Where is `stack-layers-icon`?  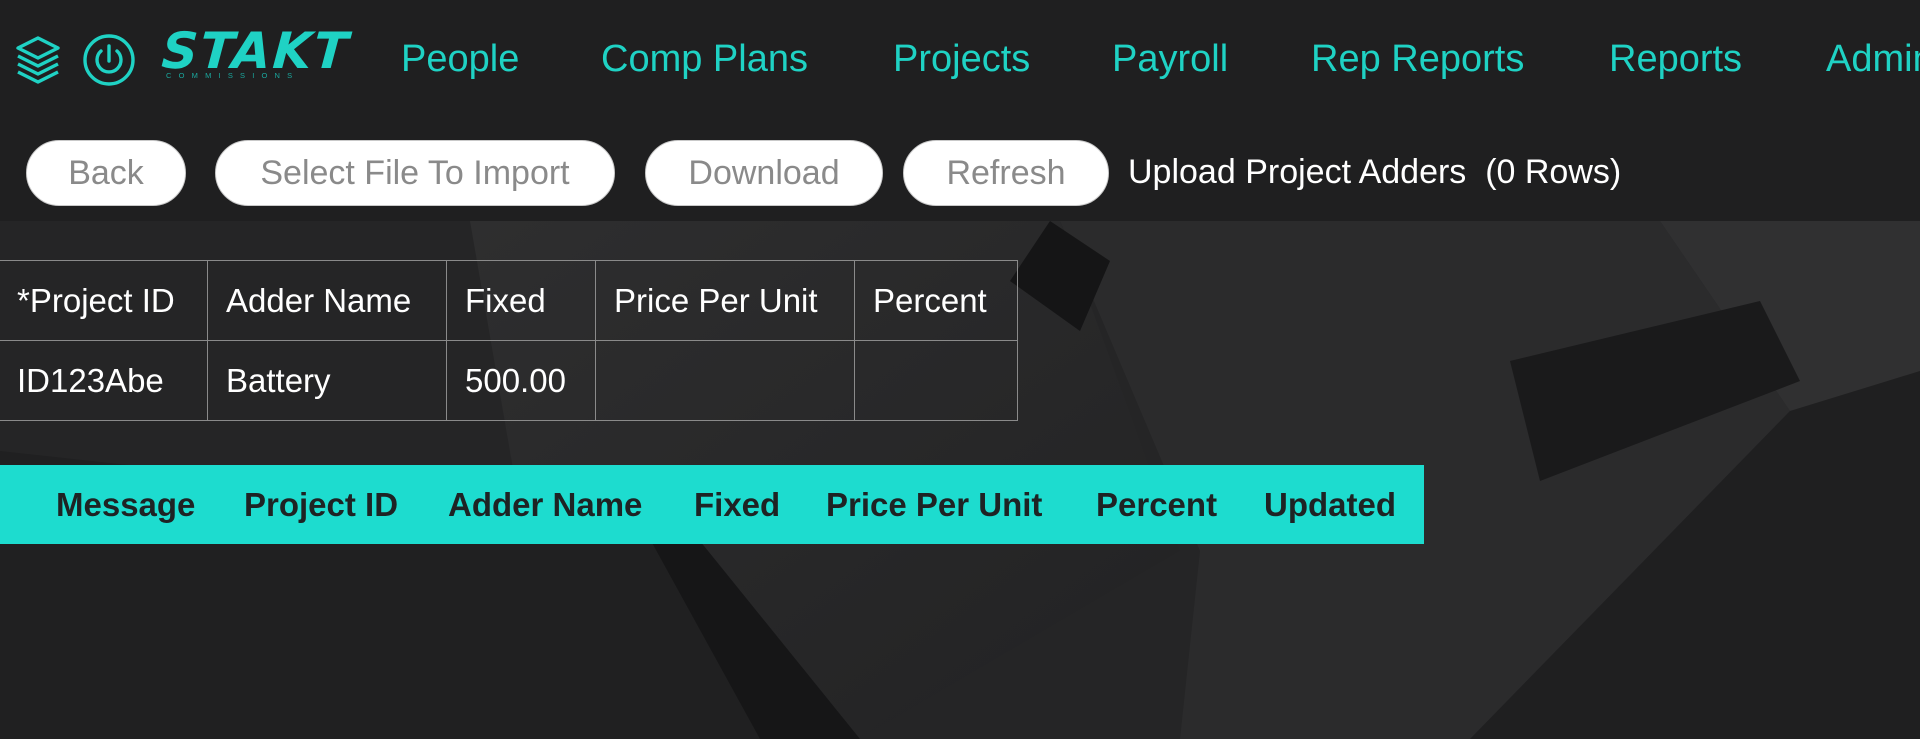 stack-layers-icon is located at coordinates (38, 60).